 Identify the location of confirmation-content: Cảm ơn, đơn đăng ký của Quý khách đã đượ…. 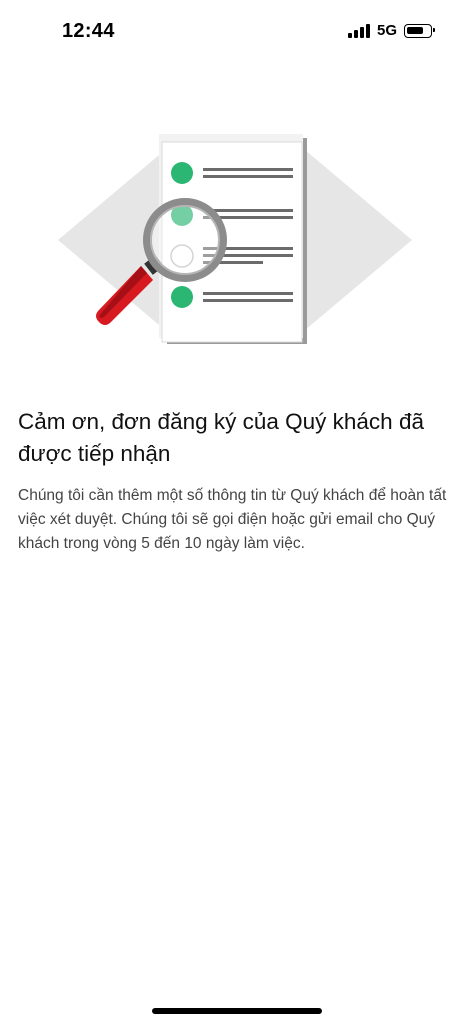
(234, 481).